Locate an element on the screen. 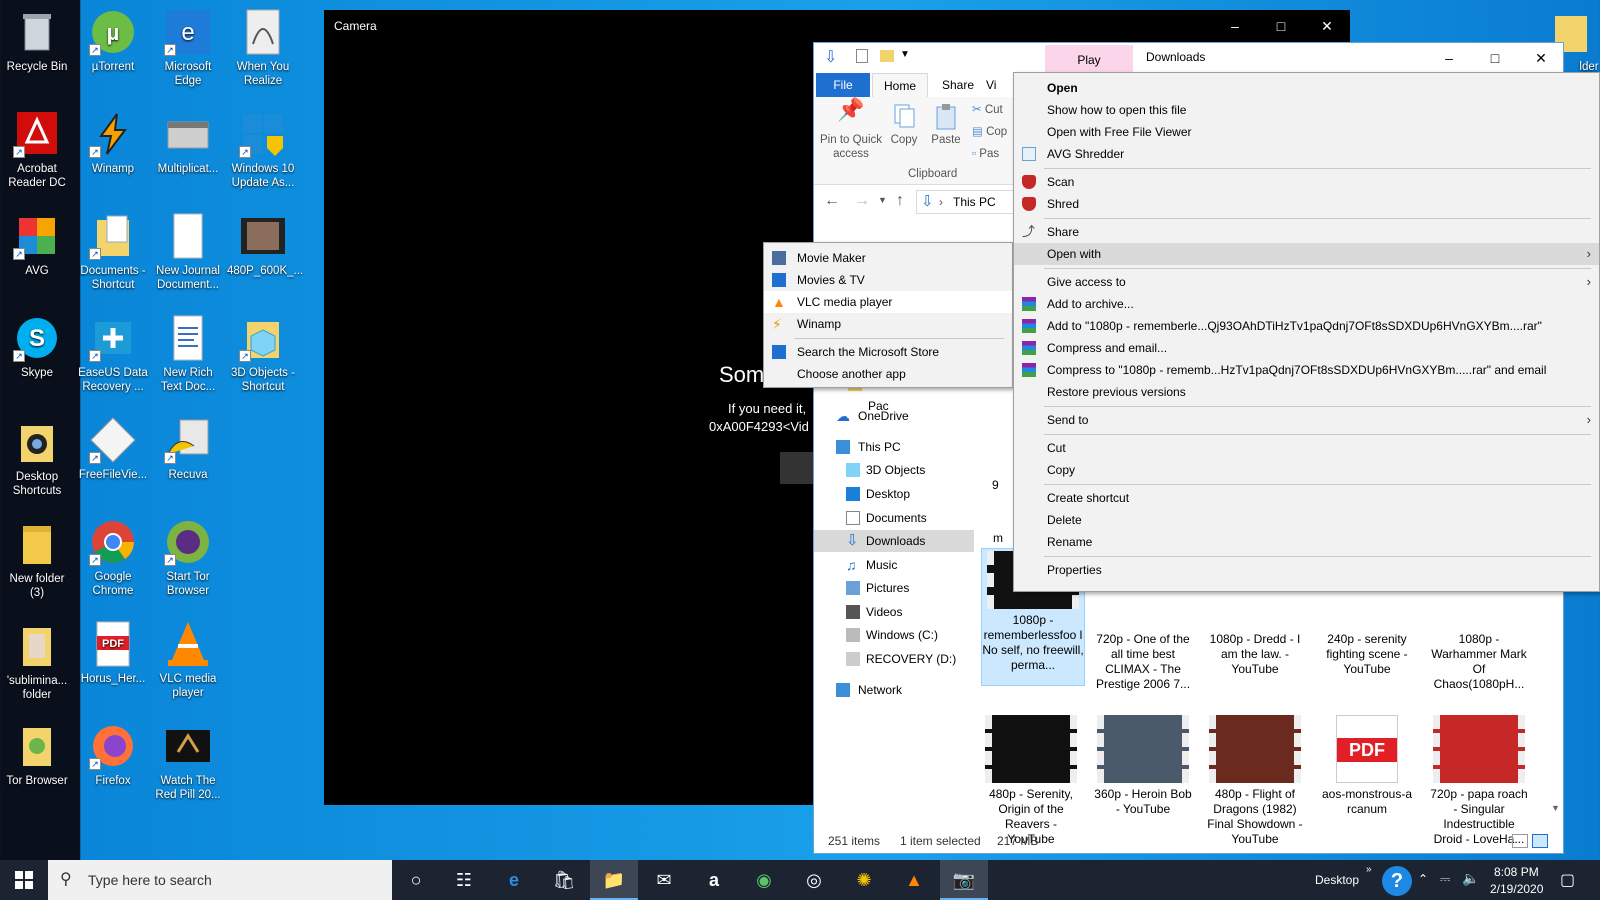 This screenshot has height=900, width=1600. desktop-icon-new-folder-3: New folder (3) is located at coordinates (37, 560).